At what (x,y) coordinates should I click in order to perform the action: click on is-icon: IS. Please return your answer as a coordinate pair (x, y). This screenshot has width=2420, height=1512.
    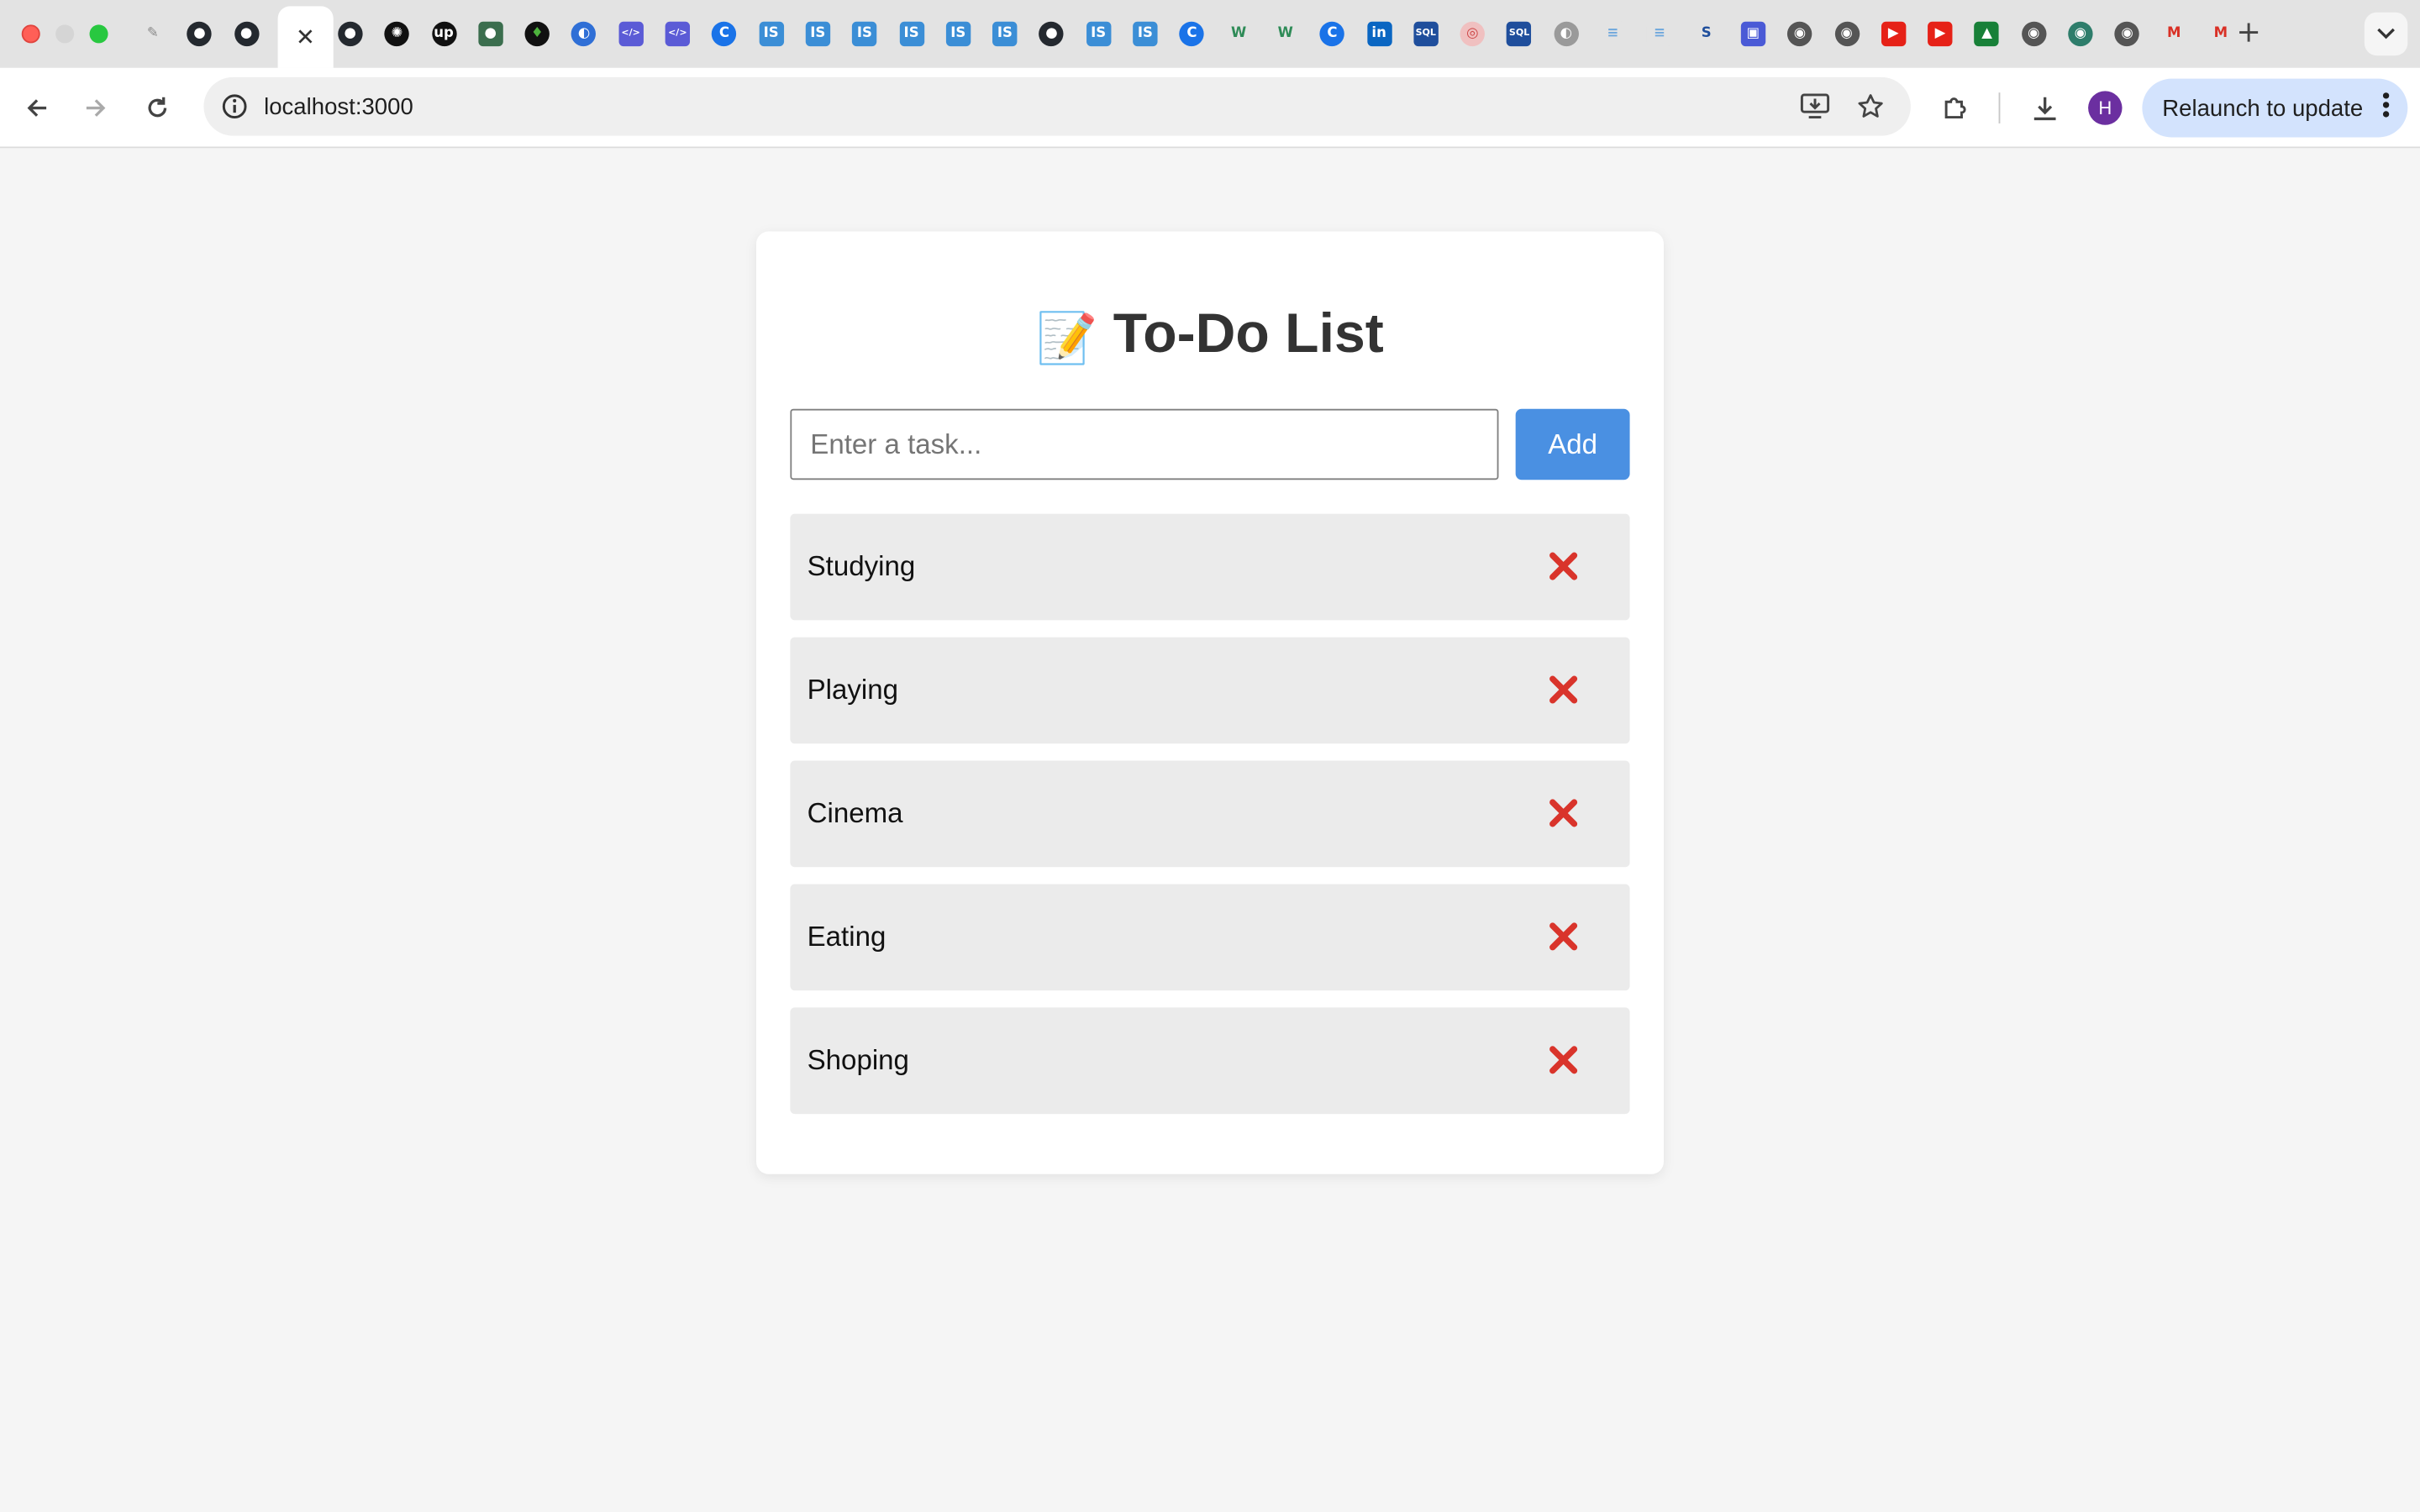
    Looking at the image, I should click on (771, 34).